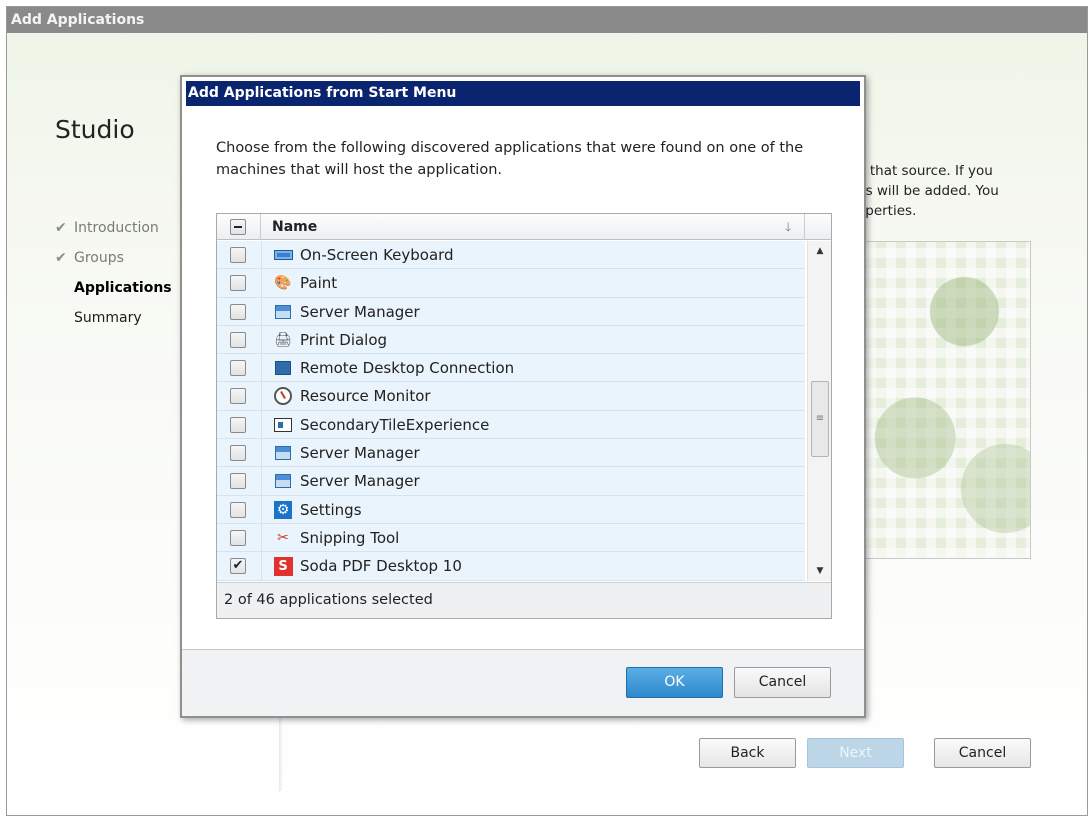 This screenshot has height=822, width=1092. I want to click on list-item: ✔ S Soda PDF Desktop 10, so click(511, 566).